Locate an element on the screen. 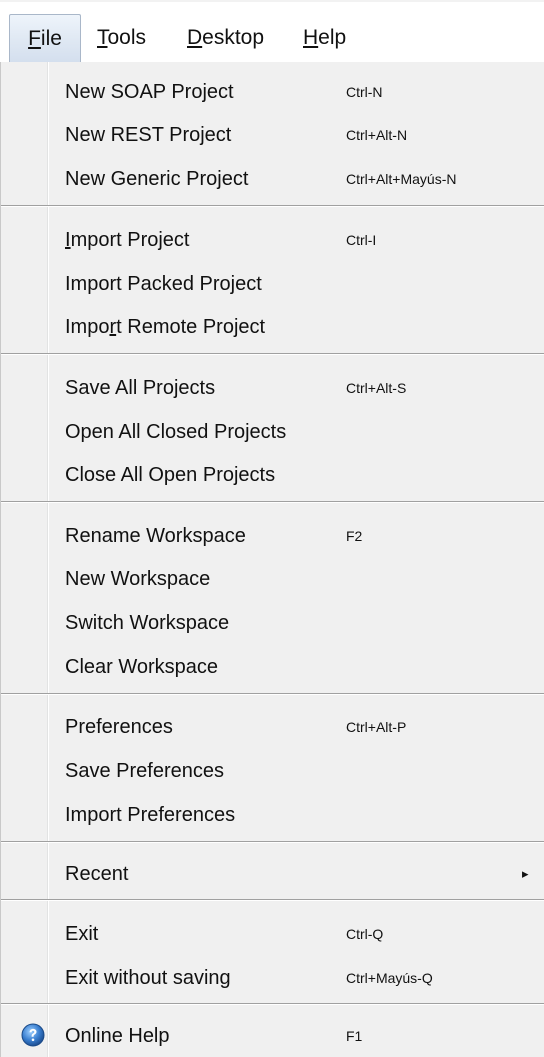 The image size is (544, 1057). menu-desktop: Desktop is located at coordinates (225, 38).